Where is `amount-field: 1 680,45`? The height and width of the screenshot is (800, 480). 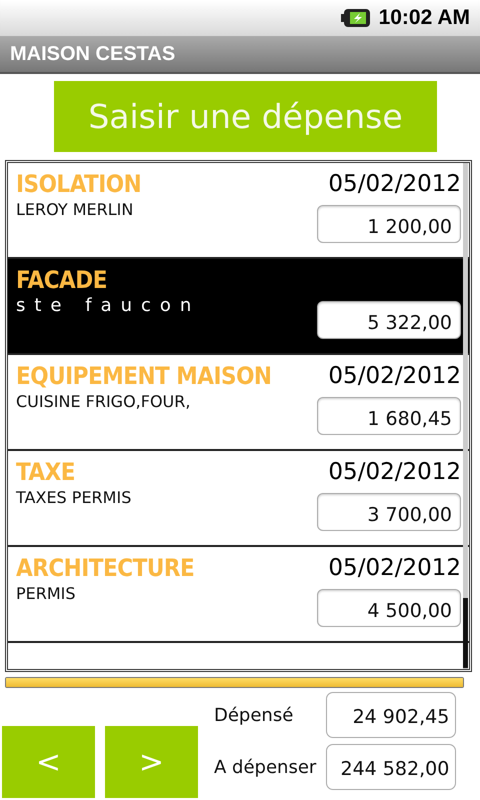
amount-field: 1 680,45 is located at coordinates (389, 416).